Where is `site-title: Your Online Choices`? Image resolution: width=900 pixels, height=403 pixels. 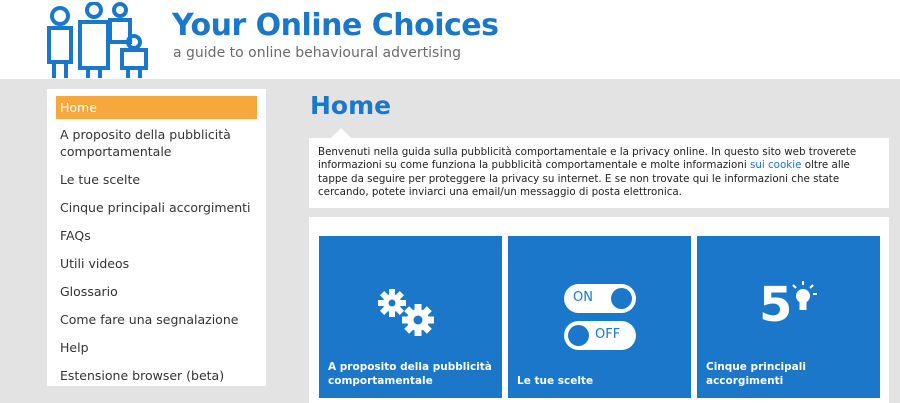 site-title: Your Online Choices is located at coordinates (335, 25).